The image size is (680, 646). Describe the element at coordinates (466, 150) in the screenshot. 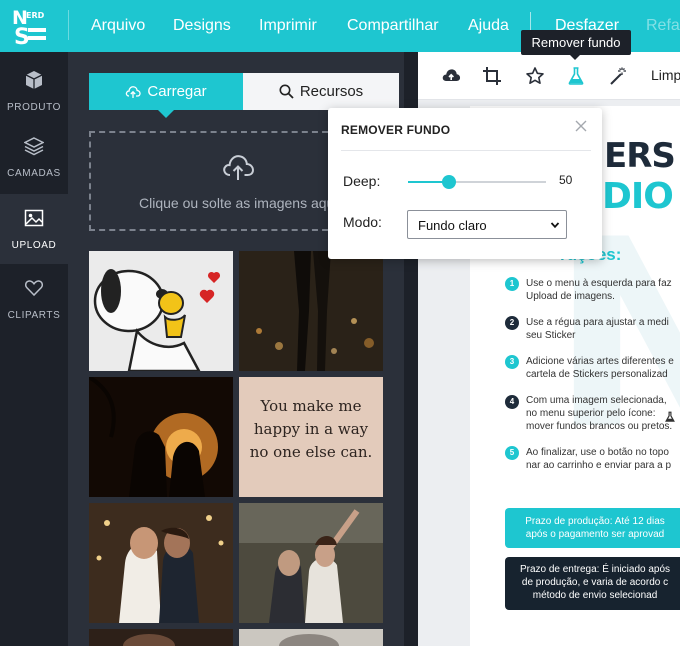

I see `popover-divider` at that location.